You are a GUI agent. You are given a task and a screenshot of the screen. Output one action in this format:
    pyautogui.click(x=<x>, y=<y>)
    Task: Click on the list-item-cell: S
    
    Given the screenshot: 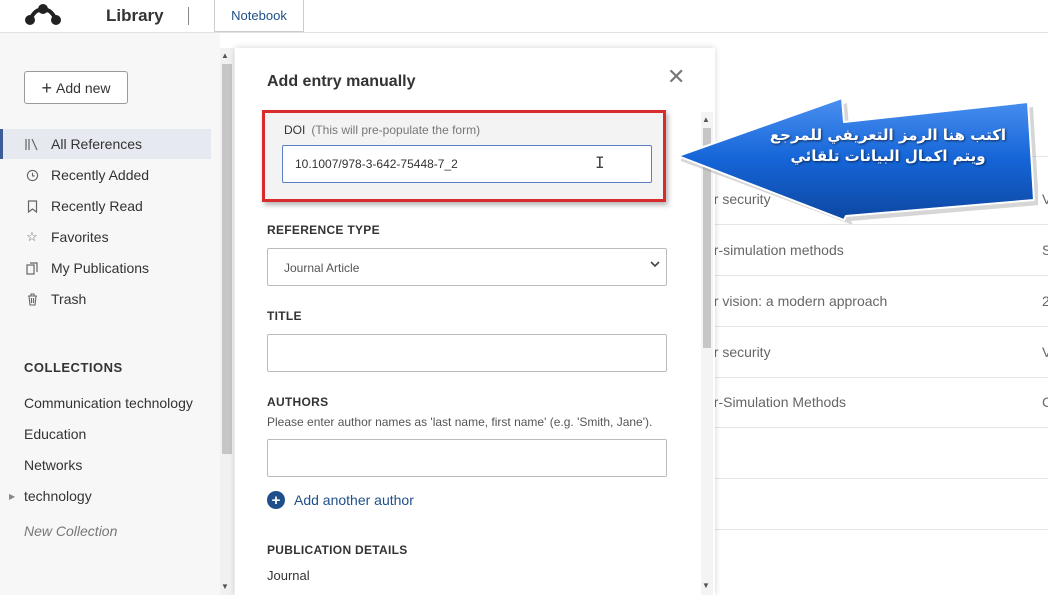 What is the action you would take?
    pyautogui.click(x=1045, y=250)
    